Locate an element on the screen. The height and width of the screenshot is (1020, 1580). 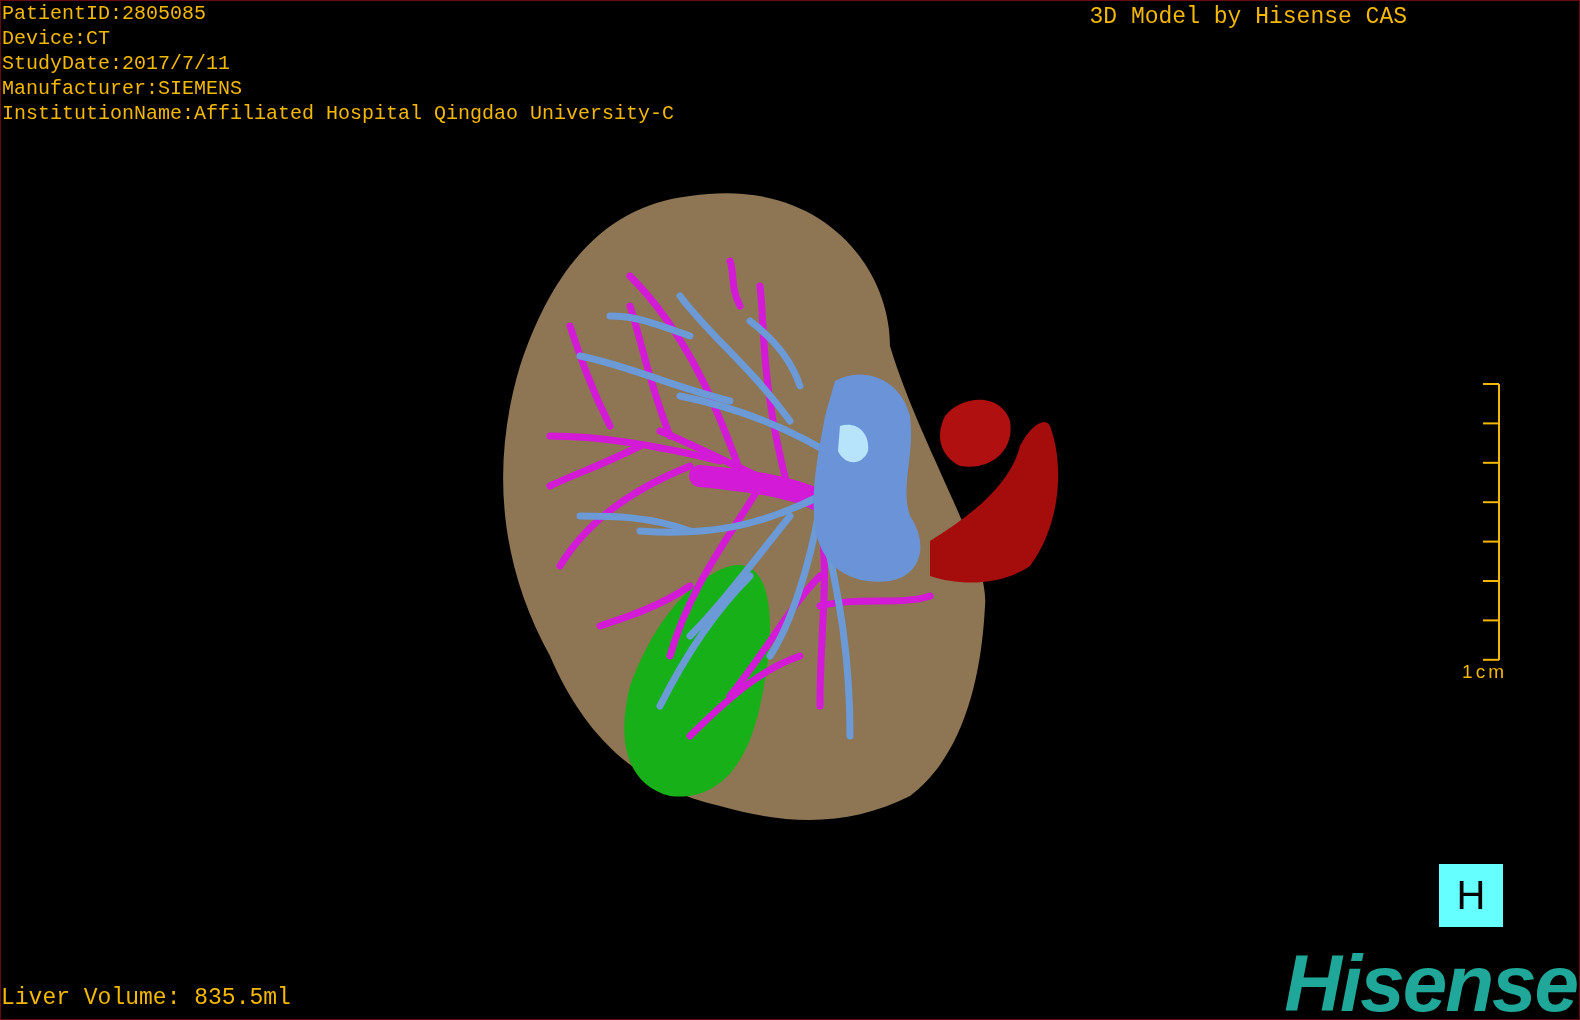
patient-info-text: Manufacturer:SIEMENS is located at coordinates (123, 88).